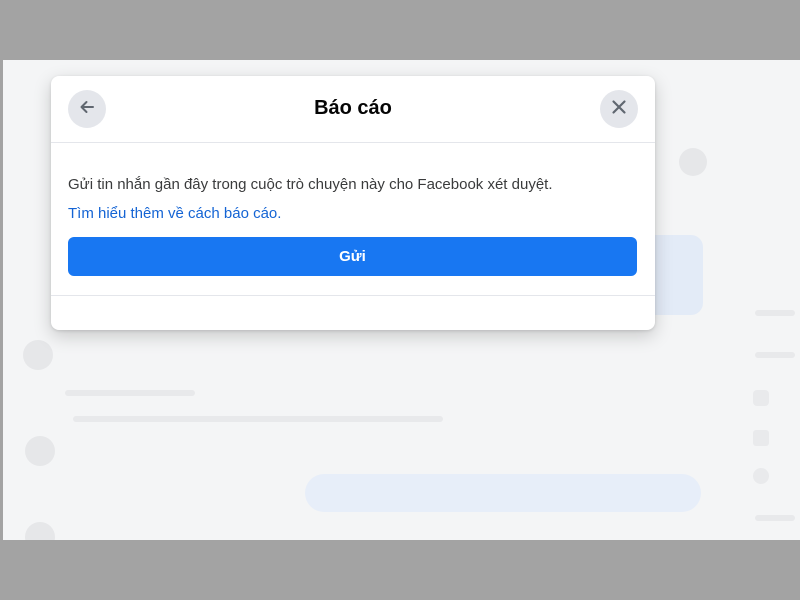  Describe the element at coordinates (352, 256) in the screenshot. I see `send-button: Gửi` at that location.